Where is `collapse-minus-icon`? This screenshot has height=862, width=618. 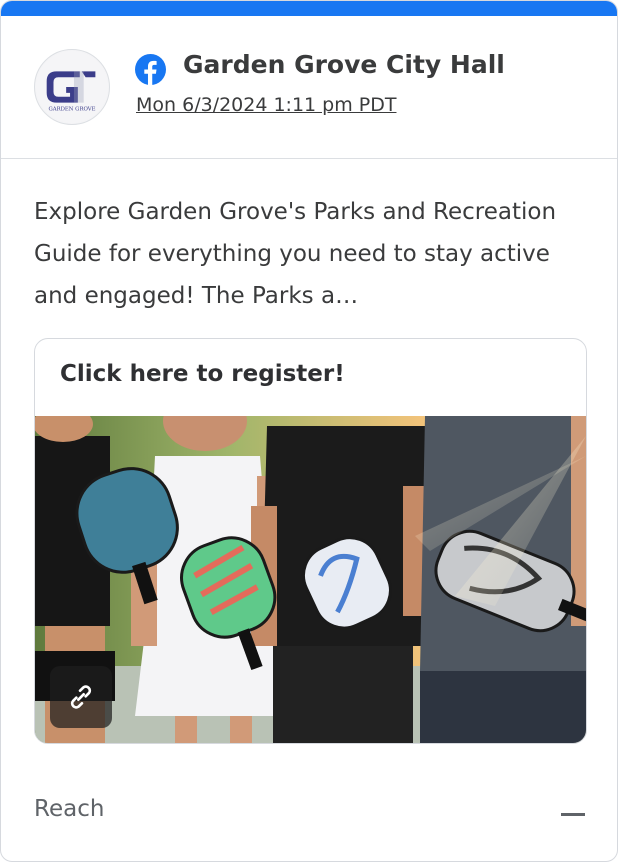
collapse-minus-icon is located at coordinates (573, 814).